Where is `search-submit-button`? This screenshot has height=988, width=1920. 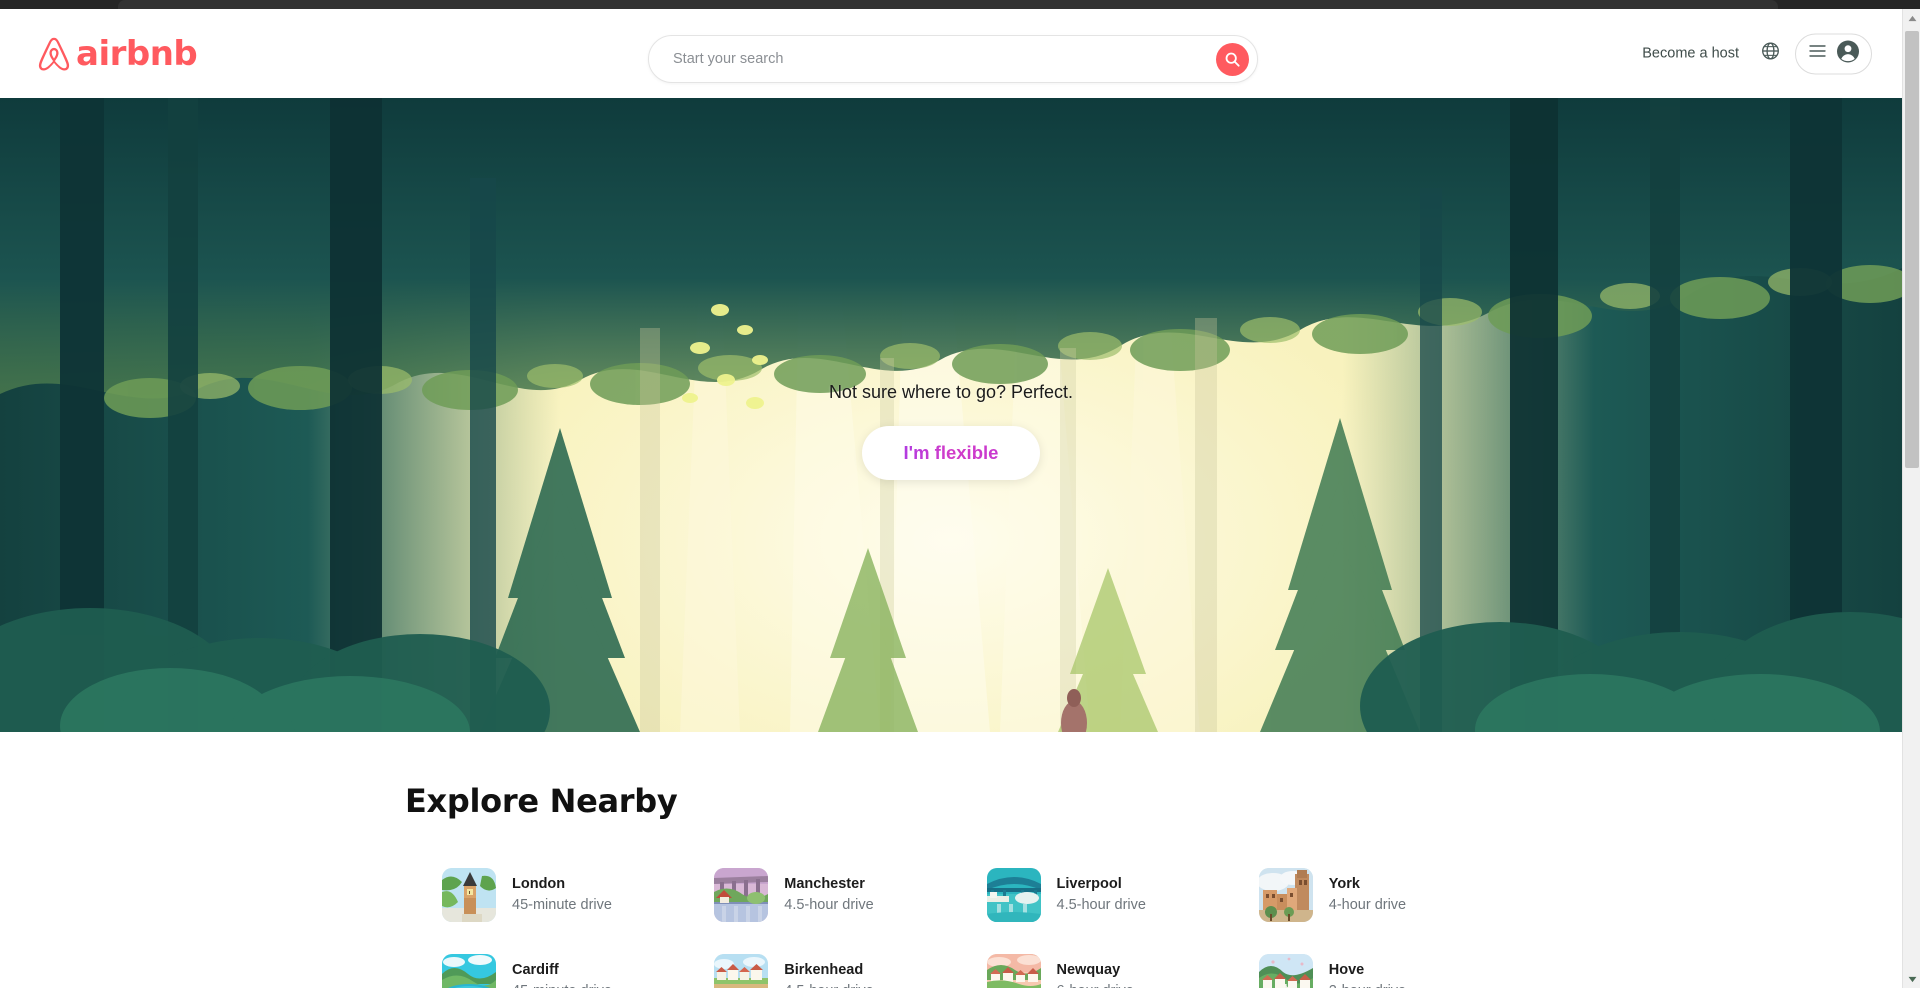 search-submit-button is located at coordinates (1232, 59).